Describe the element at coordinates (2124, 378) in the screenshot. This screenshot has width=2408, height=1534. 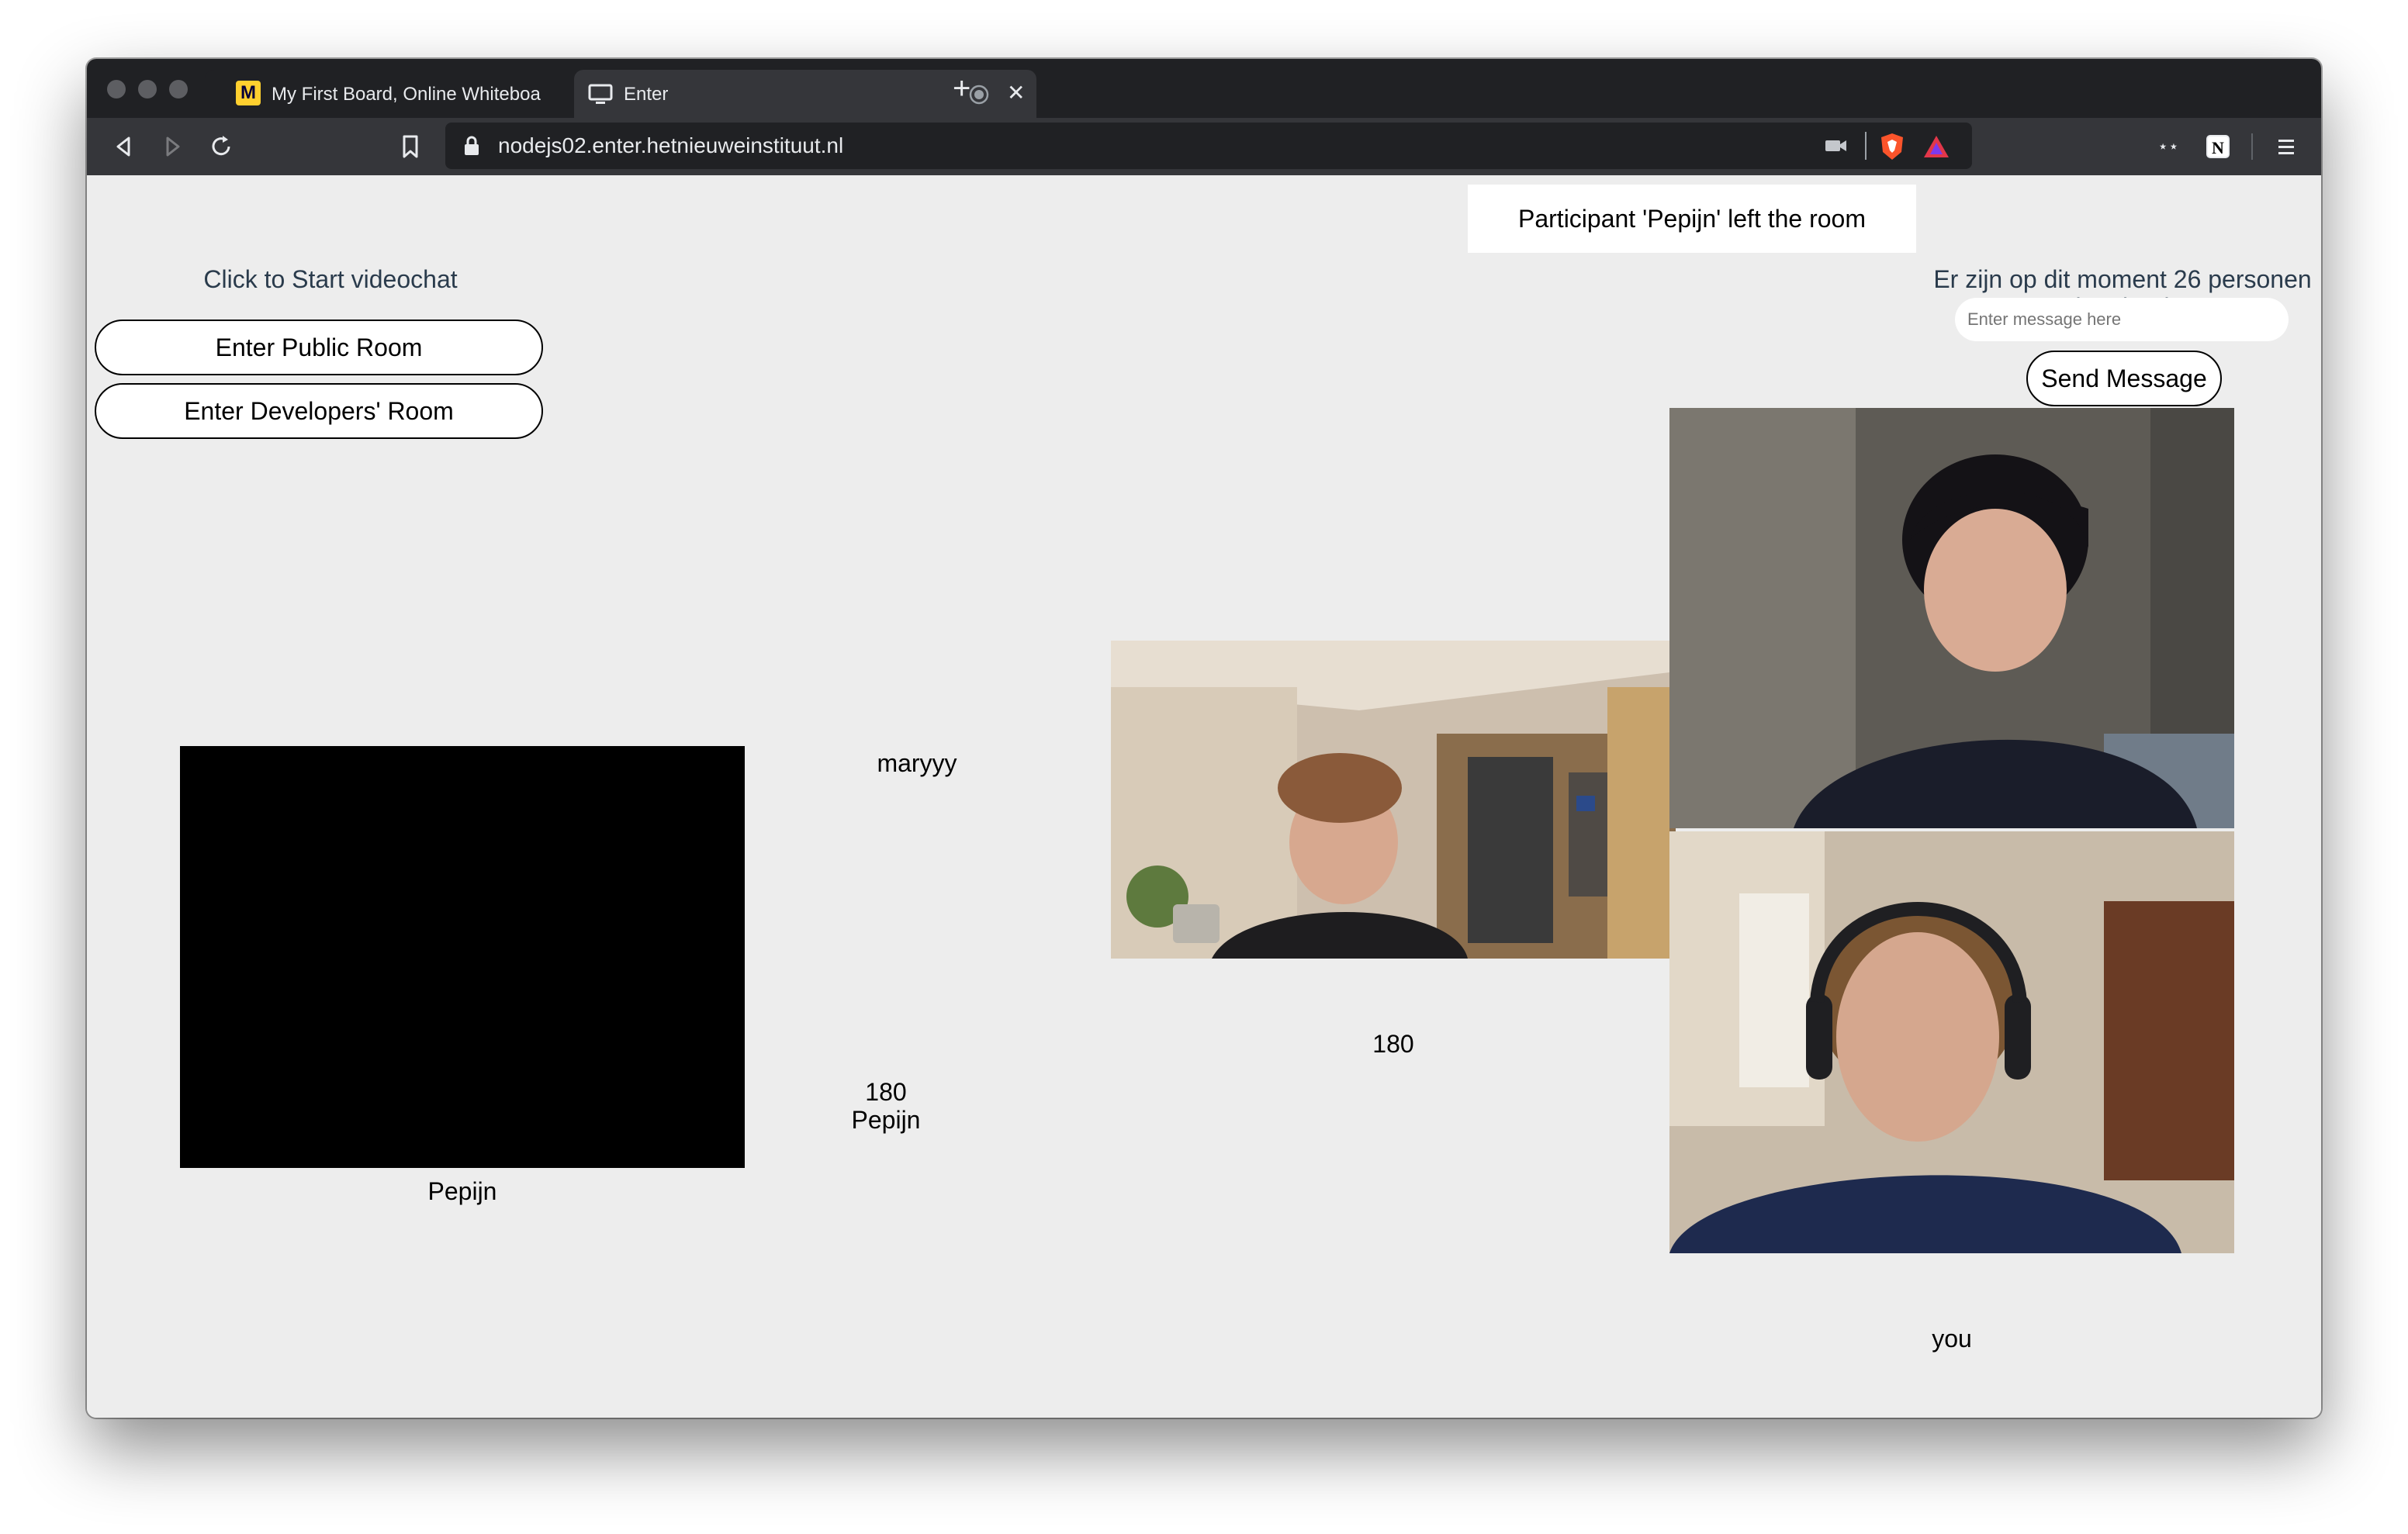
I see `send-message-button: Send Message` at that location.